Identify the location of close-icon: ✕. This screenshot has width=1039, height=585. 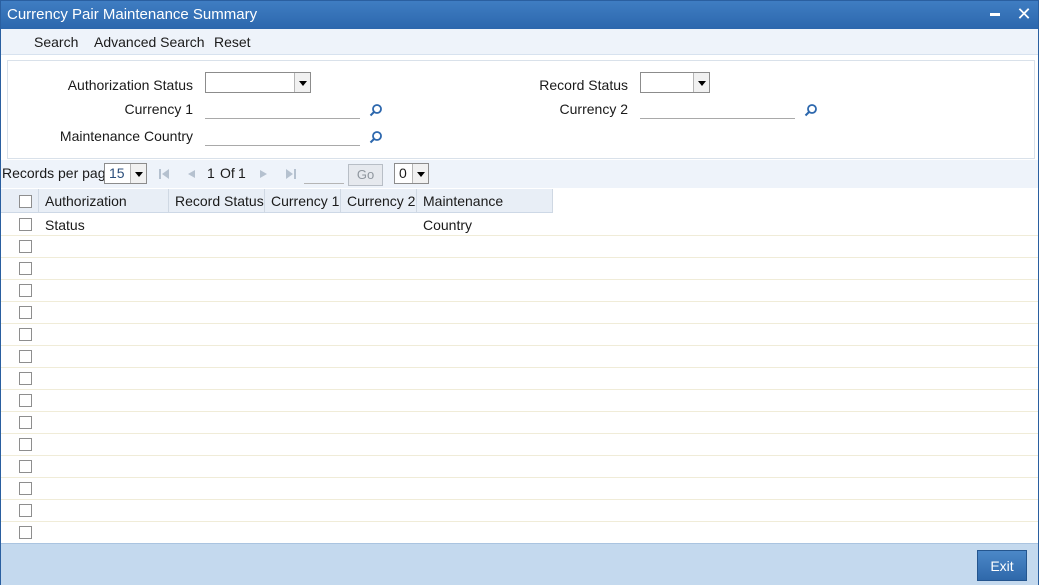
(1024, 14).